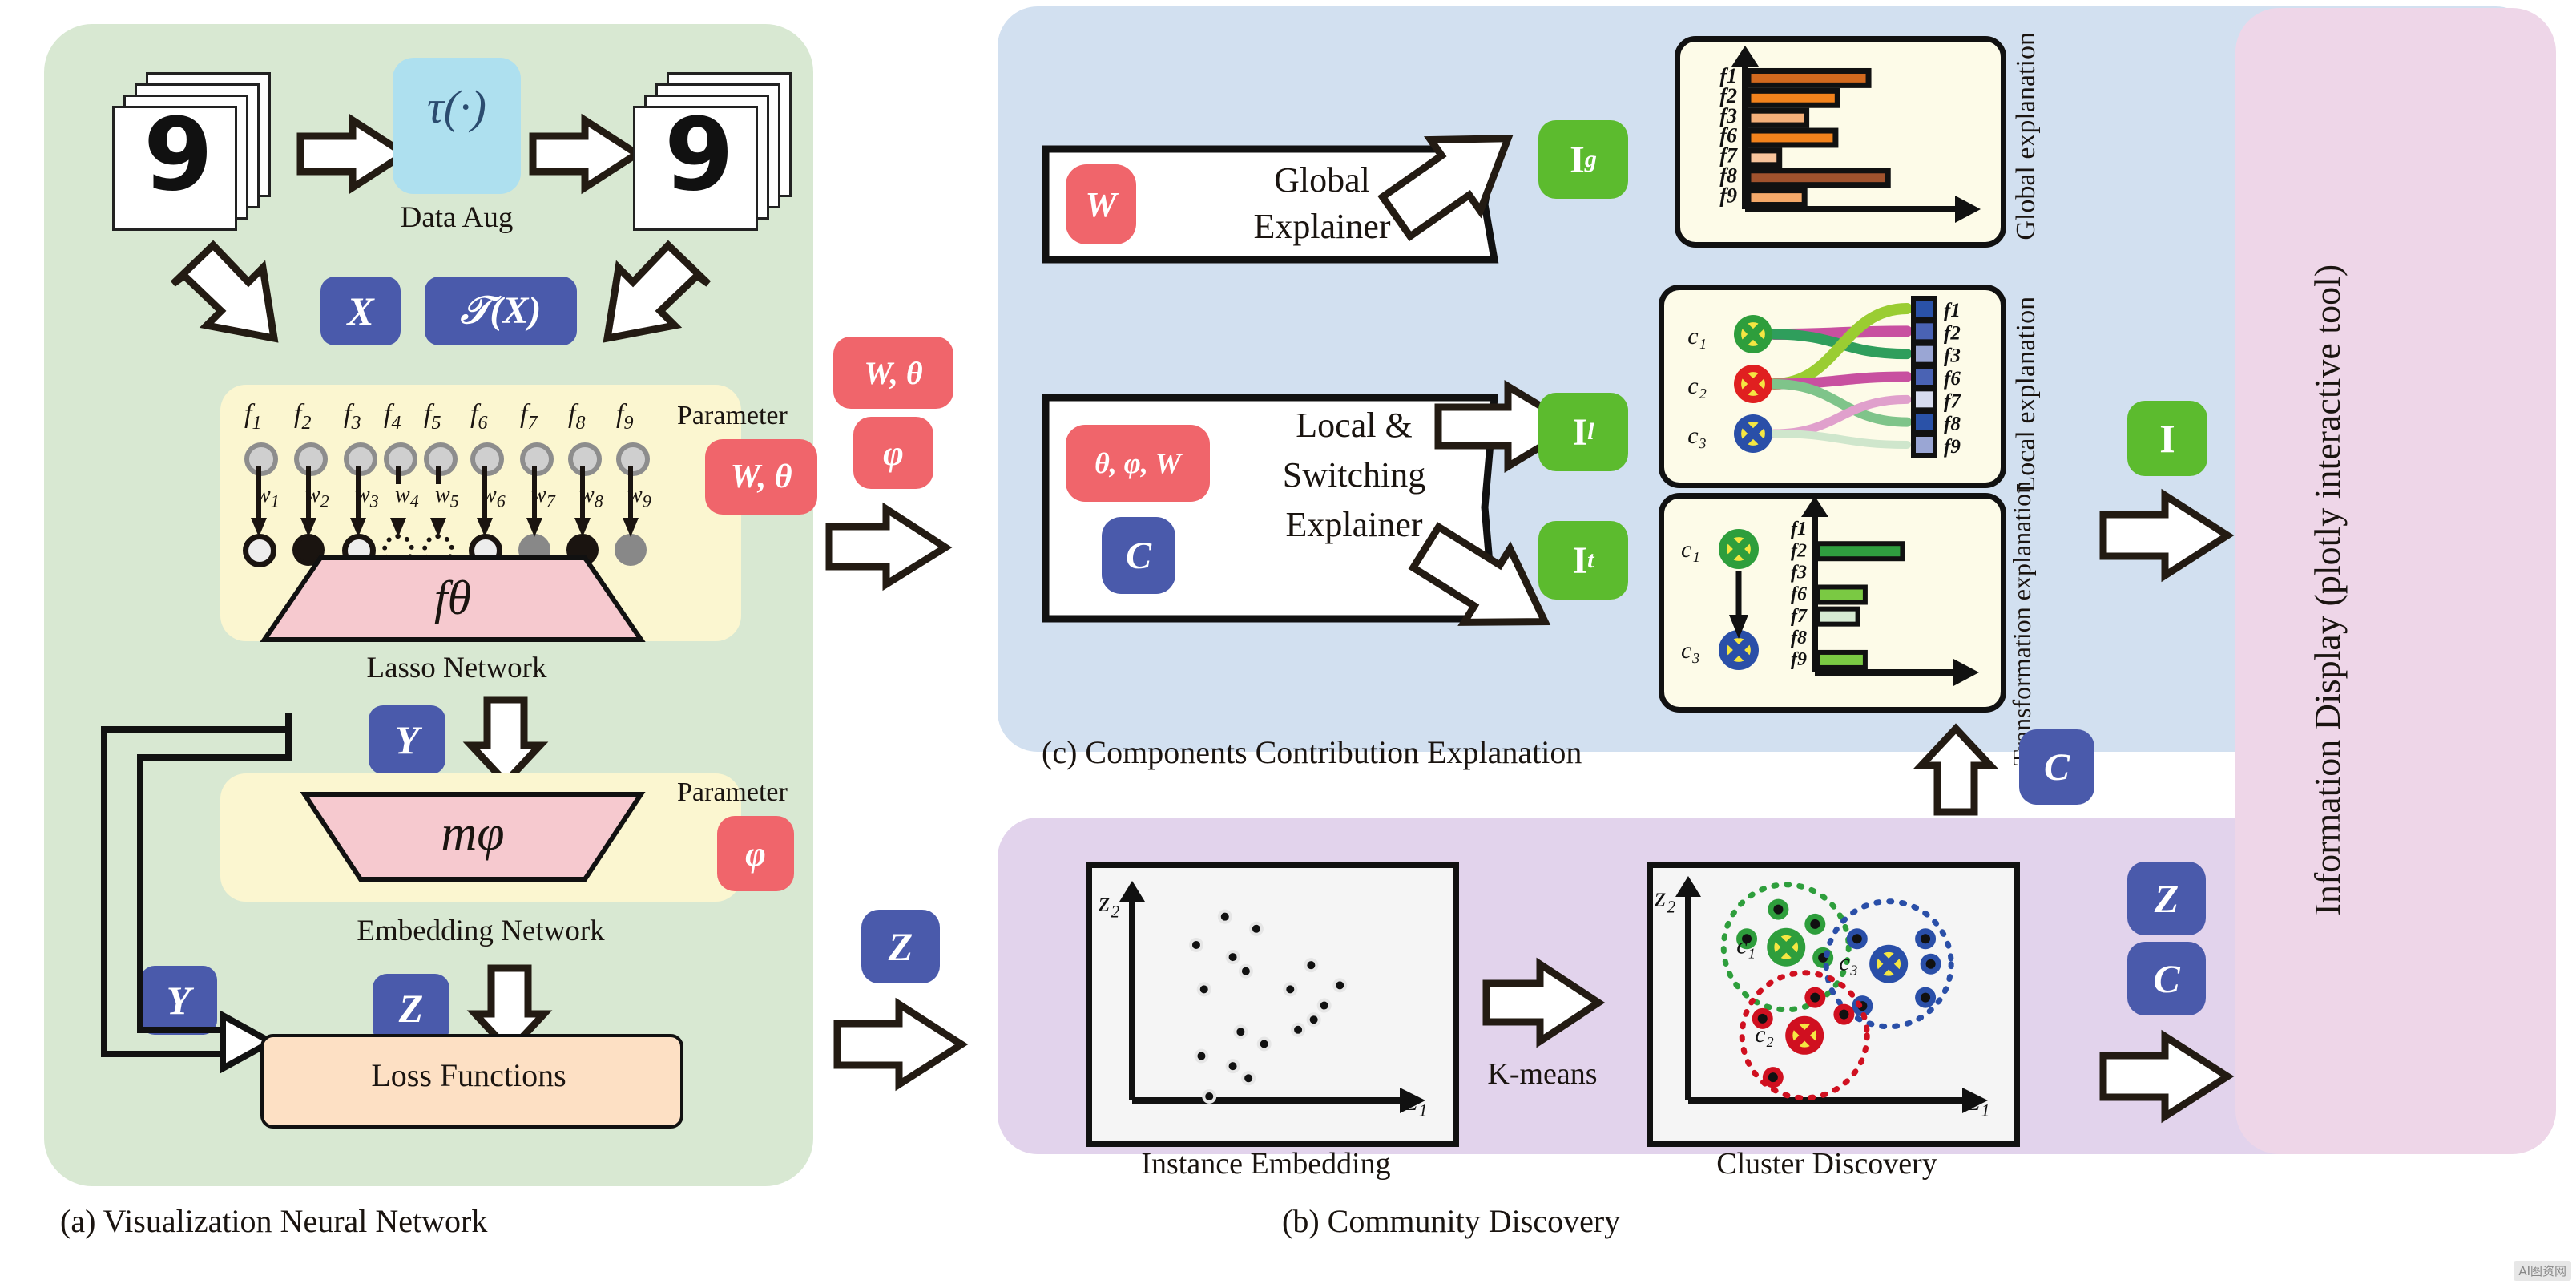 This screenshot has width=2576, height=1284. Describe the element at coordinates (1590, 432) in the screenshot. I see `chip-il-sup: l` at that location.